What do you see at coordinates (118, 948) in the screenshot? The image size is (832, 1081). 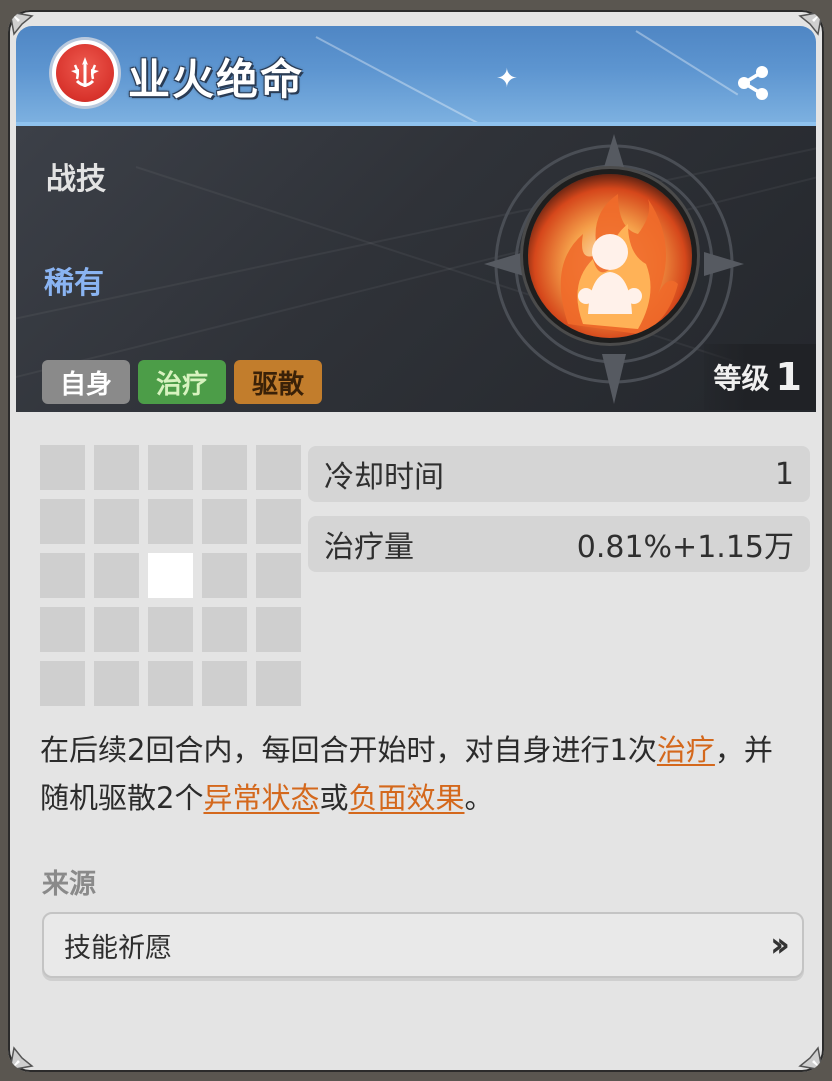 I see `source-button-label: 技能祈愿` at bounding box center [118, 948].